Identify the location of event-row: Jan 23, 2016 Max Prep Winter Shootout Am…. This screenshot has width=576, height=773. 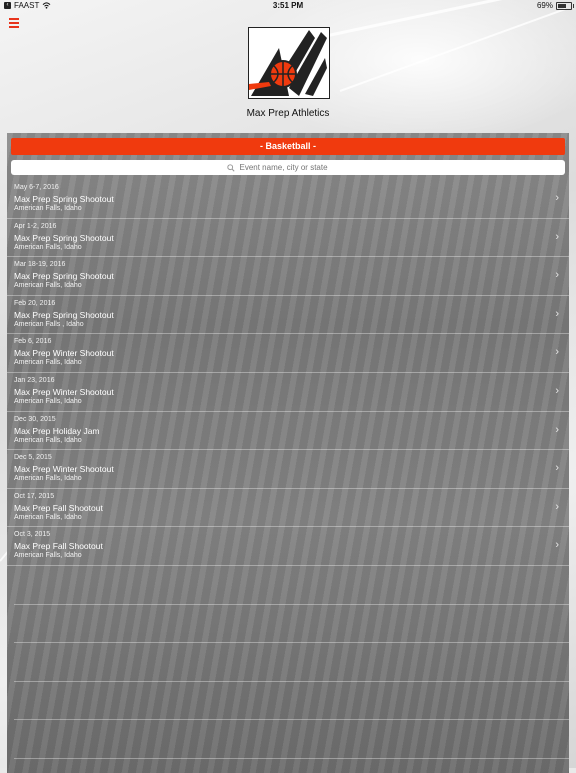
(288, 392).